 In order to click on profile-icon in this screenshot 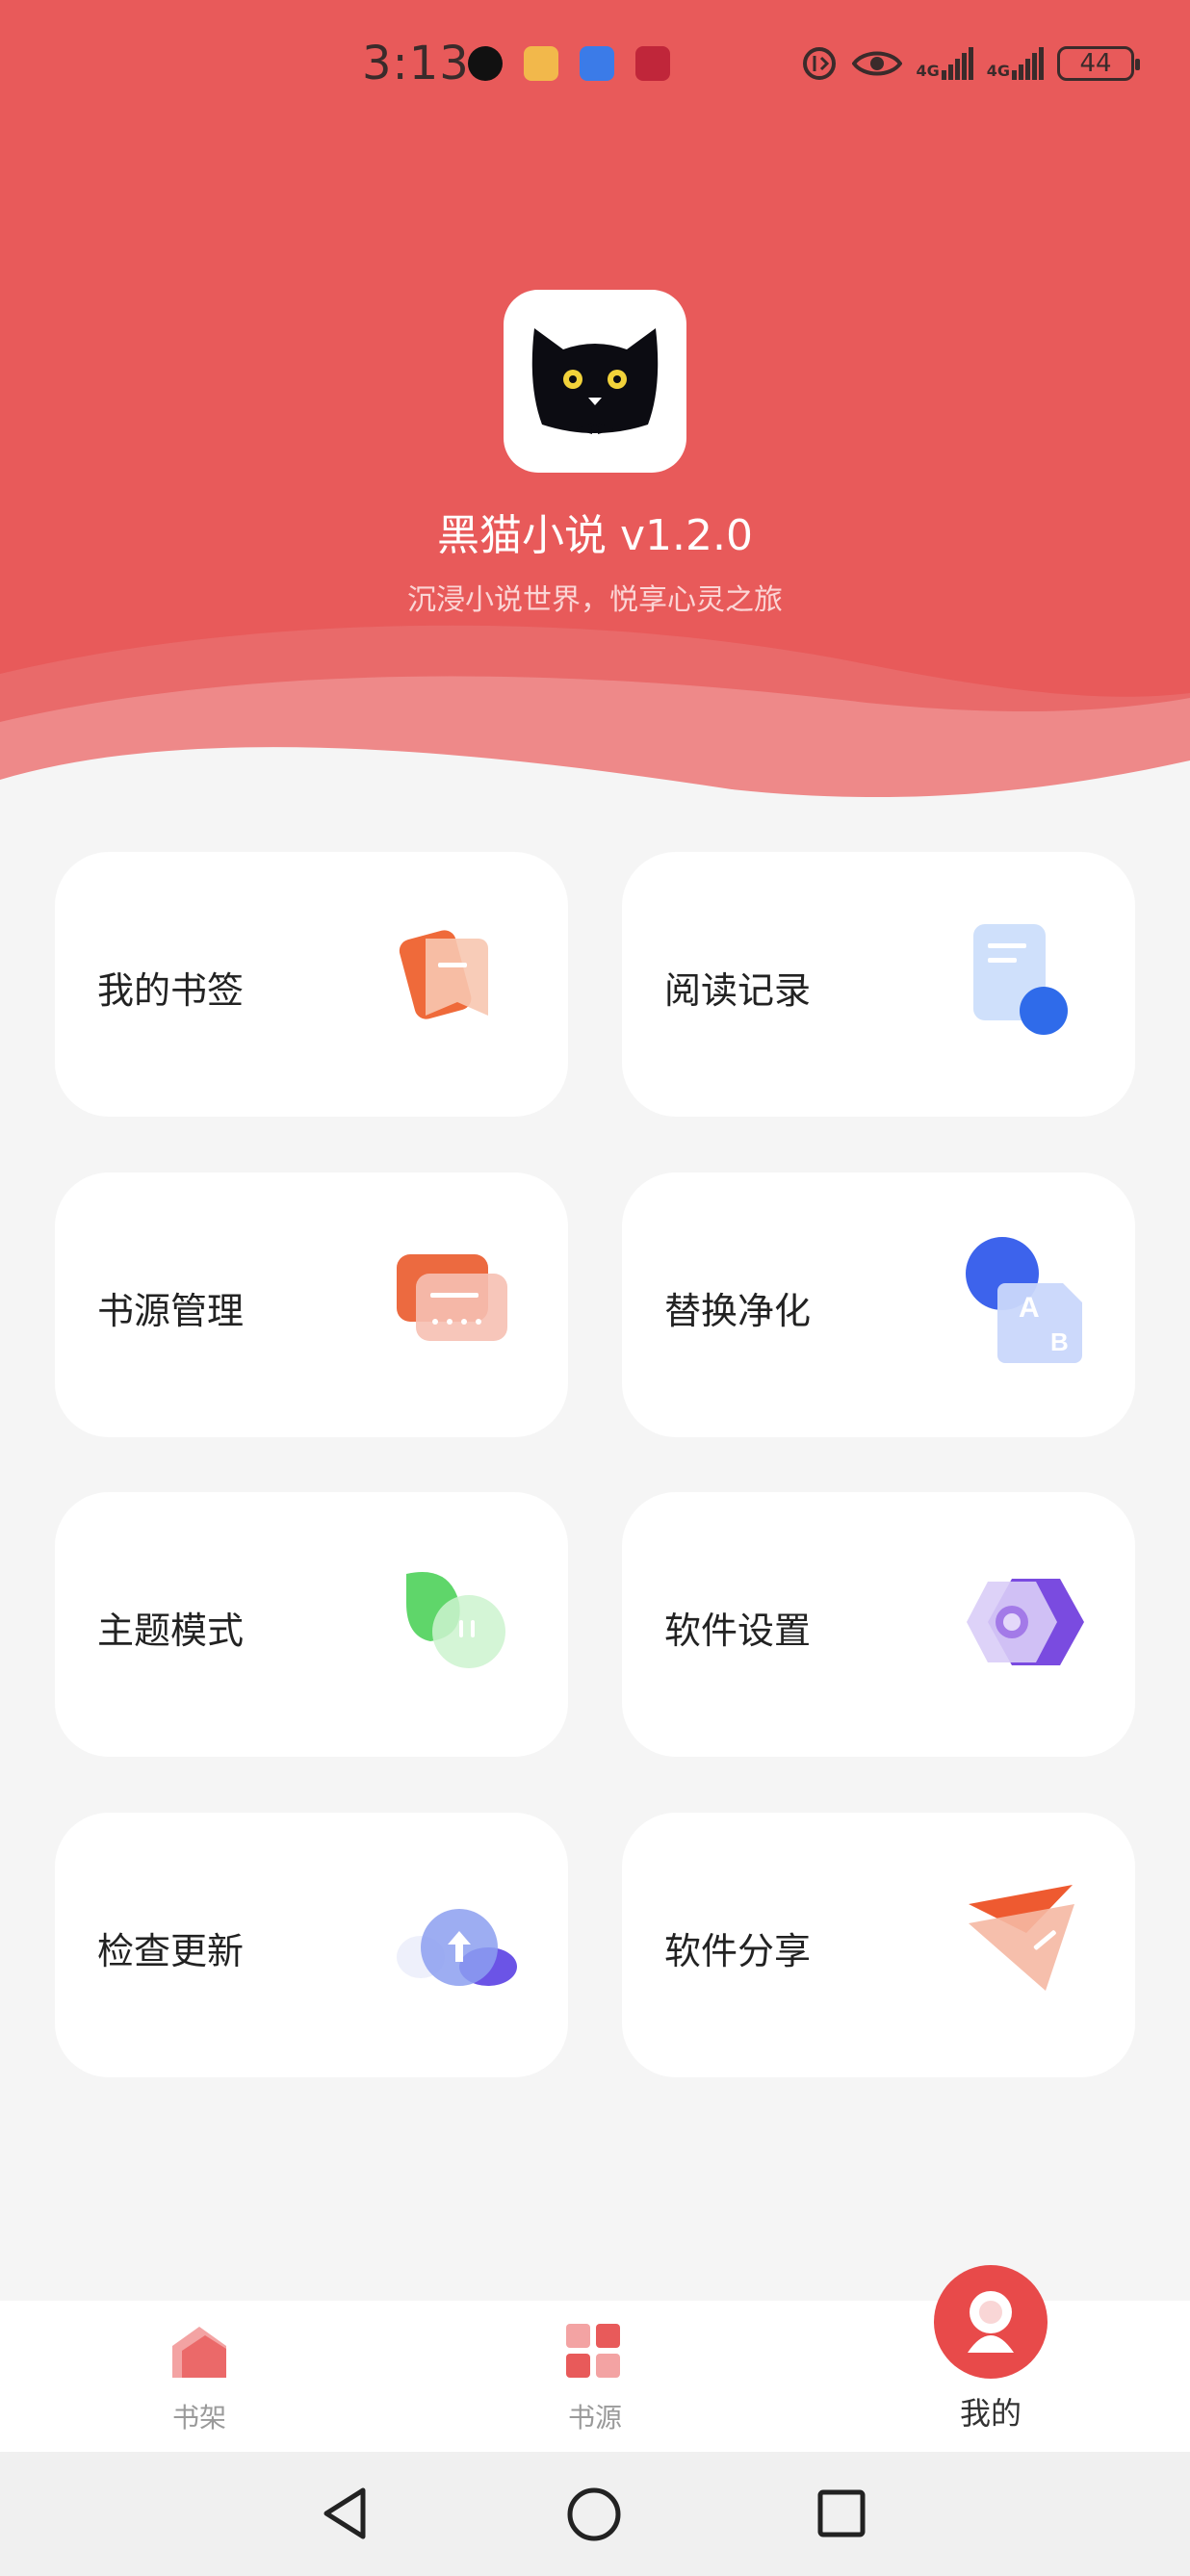, I will do `click(991, 2322)`.